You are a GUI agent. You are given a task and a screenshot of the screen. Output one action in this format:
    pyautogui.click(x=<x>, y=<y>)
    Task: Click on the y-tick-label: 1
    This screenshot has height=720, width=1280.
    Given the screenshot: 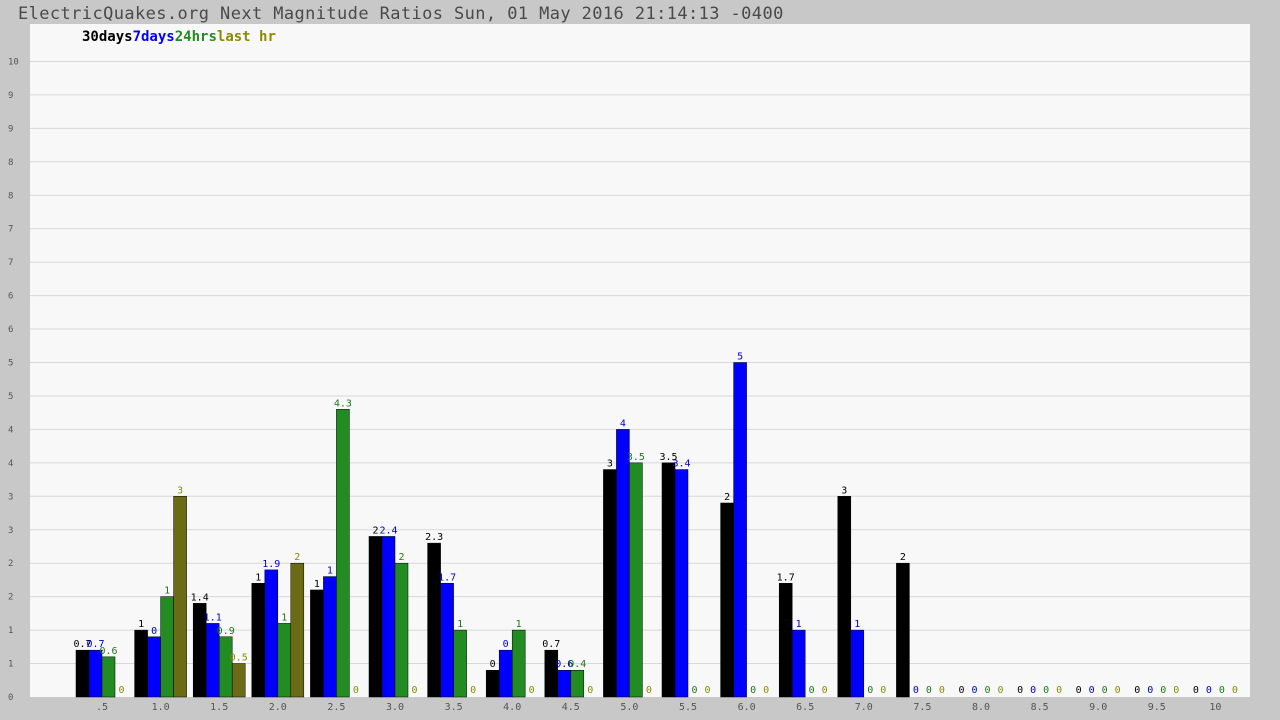 What is the action you would take?
    pyautogui.click(x=10, y=631)
    